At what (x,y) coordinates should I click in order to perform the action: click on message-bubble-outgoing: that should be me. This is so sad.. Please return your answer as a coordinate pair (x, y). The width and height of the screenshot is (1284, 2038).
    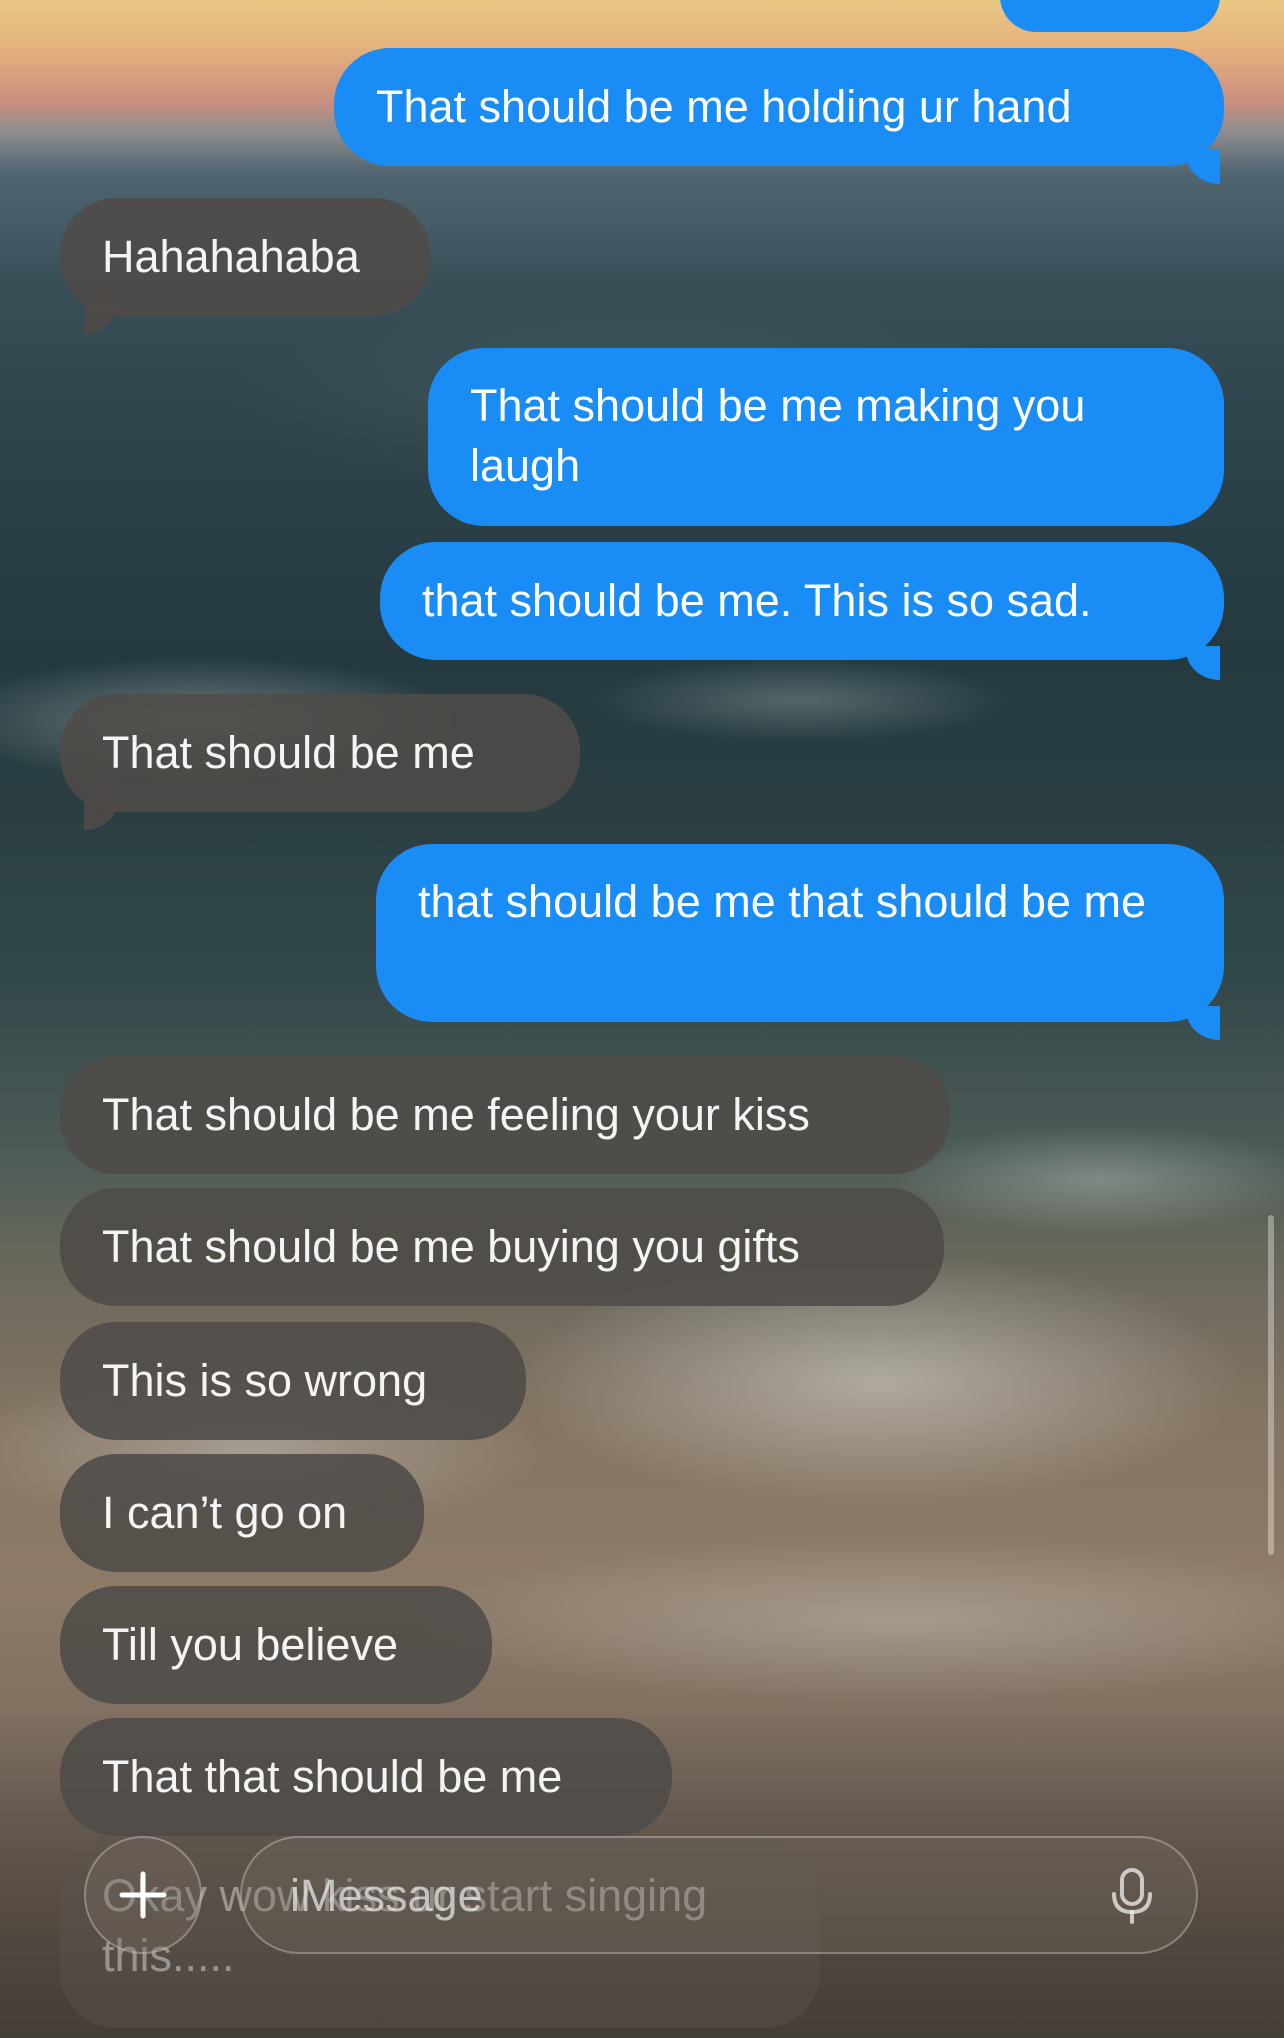
    Looking at the image, I should click on (802, 601).